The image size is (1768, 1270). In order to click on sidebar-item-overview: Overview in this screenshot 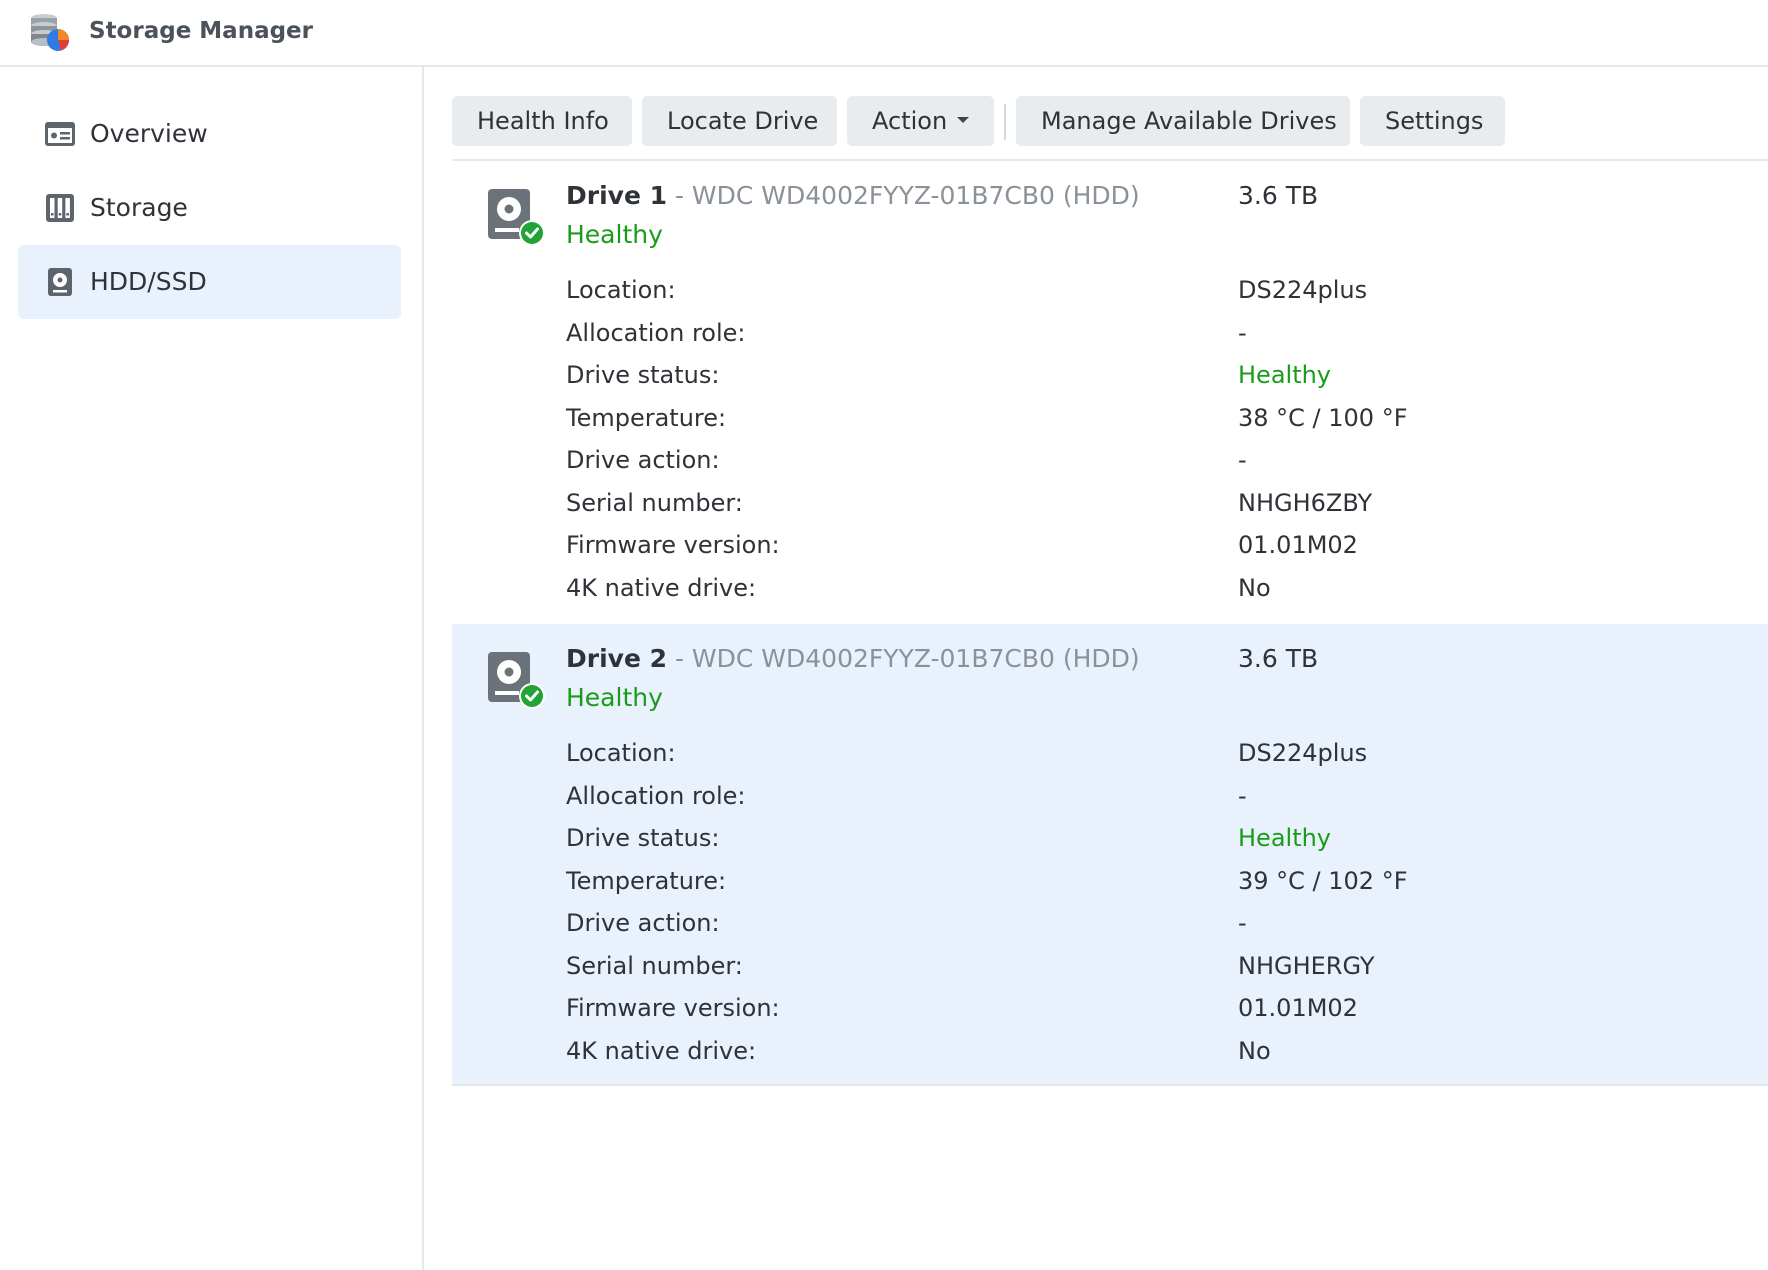, I will do `click(209, 134)`.